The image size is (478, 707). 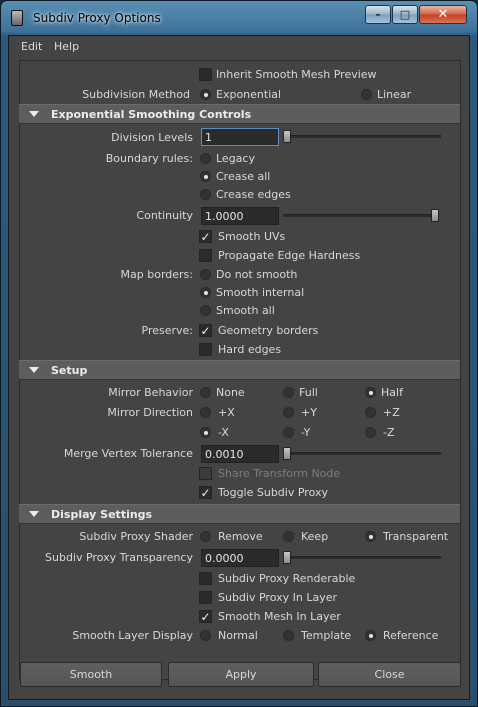 What do you see at coordinates (239, 370) in the screenshot?
I see `section-header-setup: Setup` at bounding box center [239, 370].